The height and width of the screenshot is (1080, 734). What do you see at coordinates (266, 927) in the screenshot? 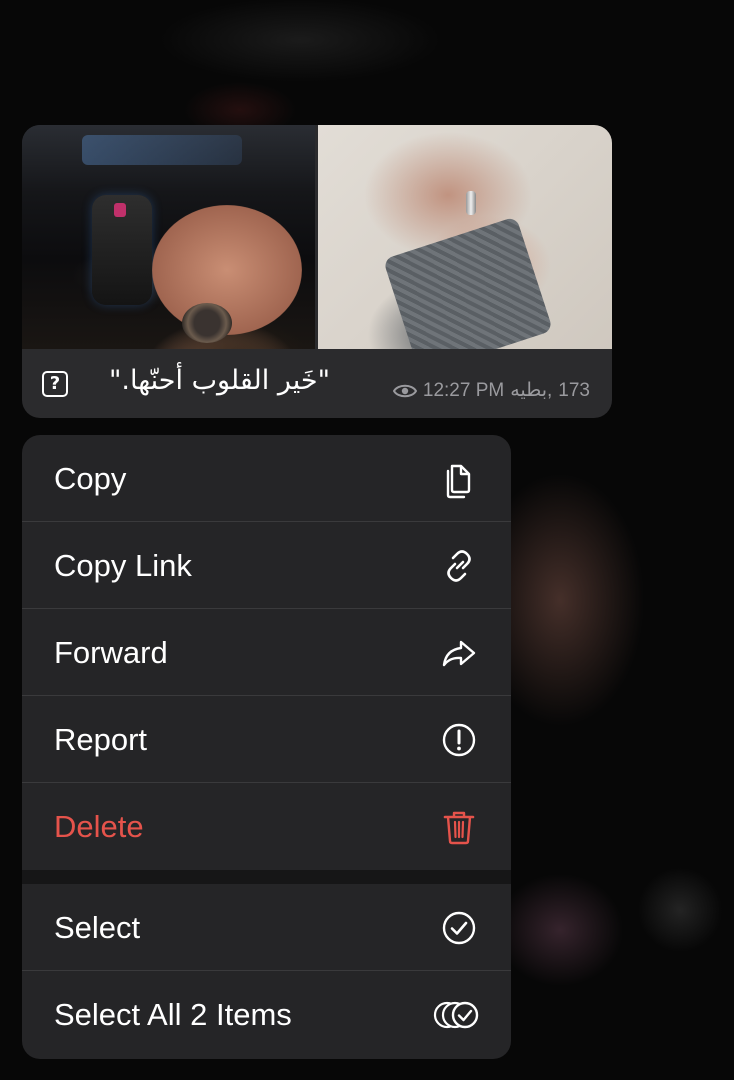
I see `menu-item-select: Select` at bounding box center [266, 927].